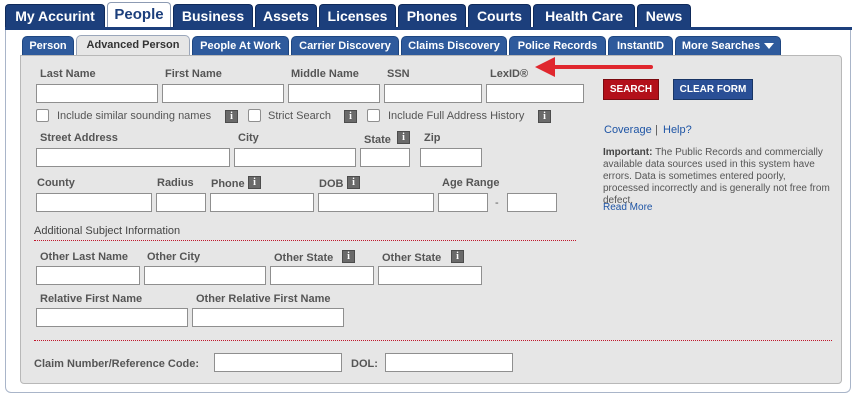 This screenshot has width=859, height=402. Describe the element at coordinates (263, 299) in the screenshot. I see `other-relative-first-name-label: Other Relative First Name` at that location.